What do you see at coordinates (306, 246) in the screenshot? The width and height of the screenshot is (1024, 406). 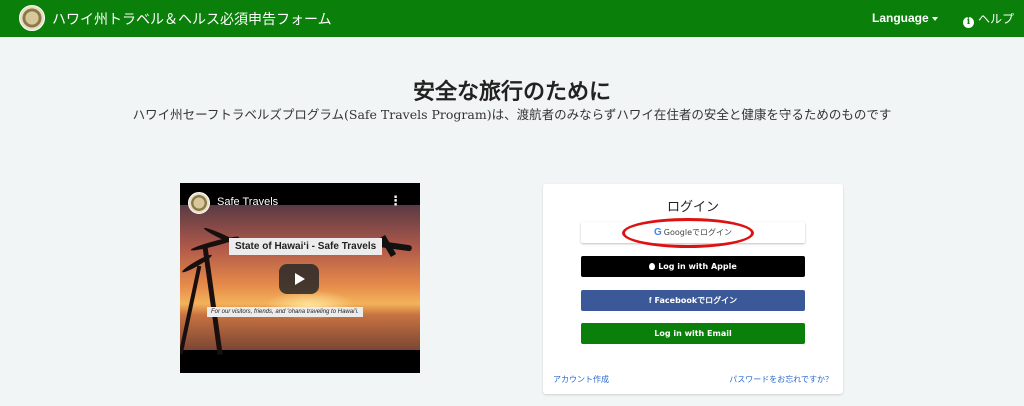 I see `video-banner-text: State of Hawaiʻi - Safe Travels` at bounding box center [306, 246].